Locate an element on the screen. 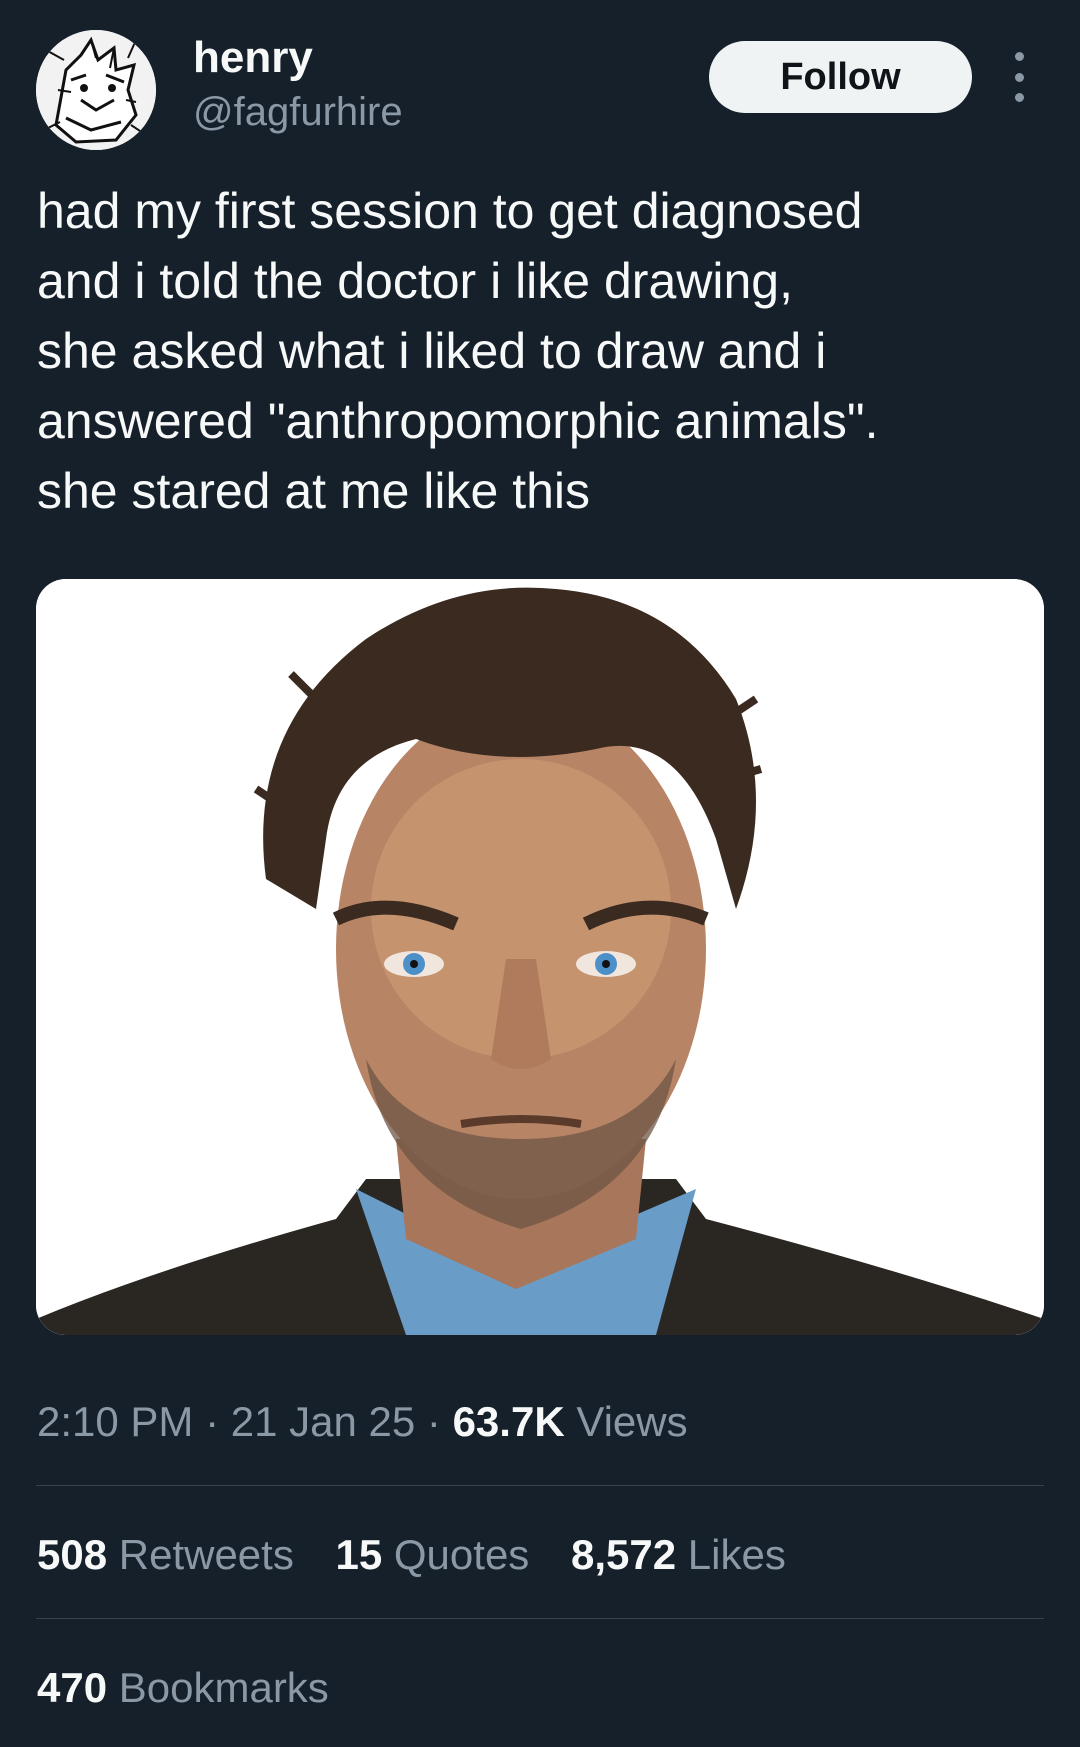 The height and width of the screenshot is (1747, 1080). tweet-time: 2:10 PM is located at coordinates (115, 1421).